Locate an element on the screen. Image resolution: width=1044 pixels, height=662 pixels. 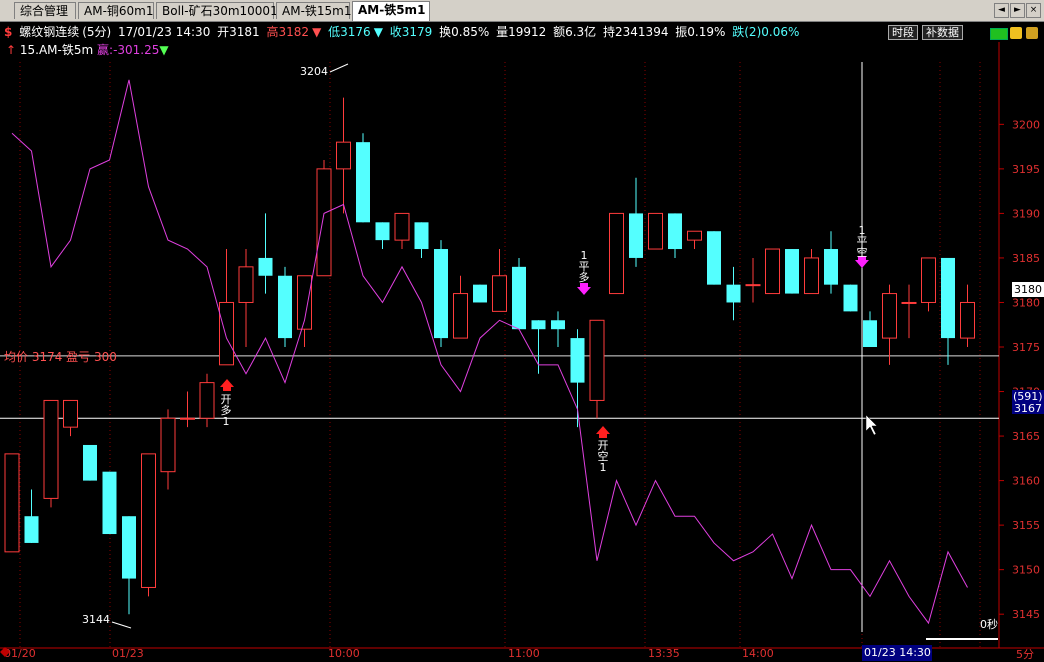
period: (5分) is located at coordinates (97, 32).